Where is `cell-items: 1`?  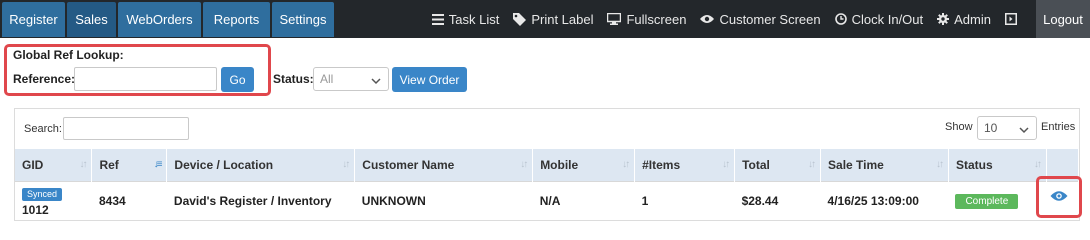 cell-items: 1 is located at coordinates (684, 200).